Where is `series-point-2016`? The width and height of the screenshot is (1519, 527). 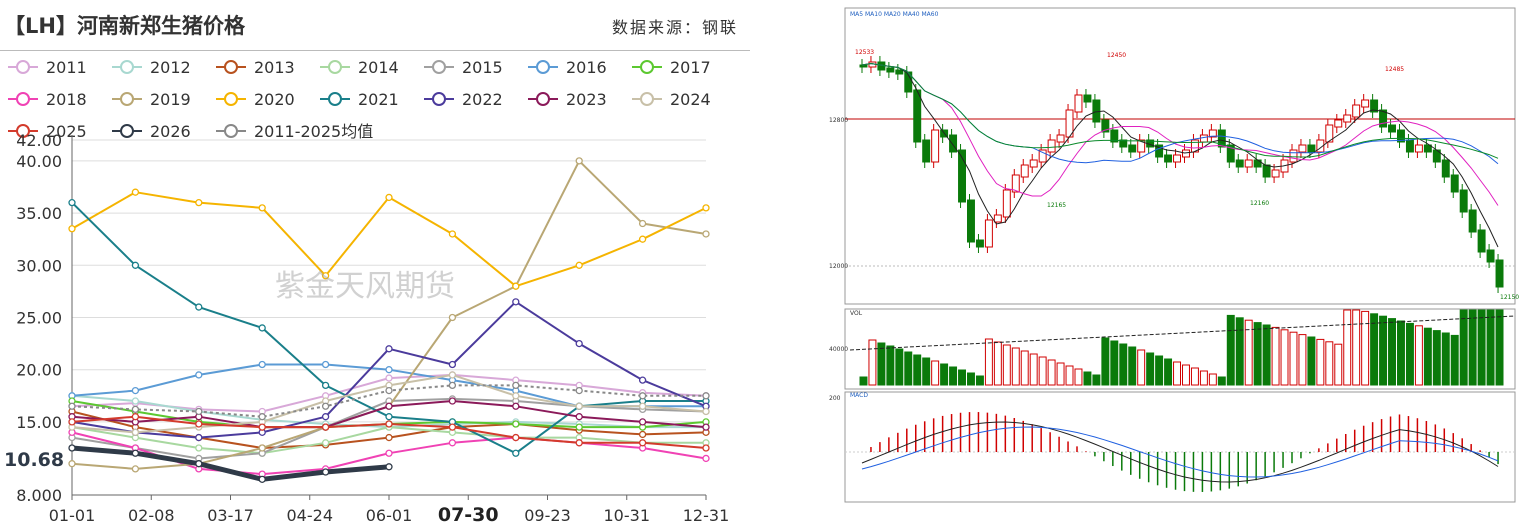
series-point-2016 is located at coordinates (135, 390).